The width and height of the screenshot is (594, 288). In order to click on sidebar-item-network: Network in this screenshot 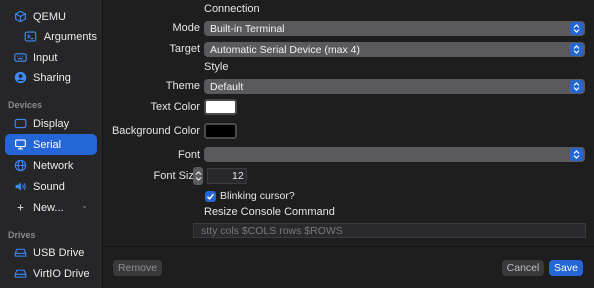, I will do `click(51, 165)`.